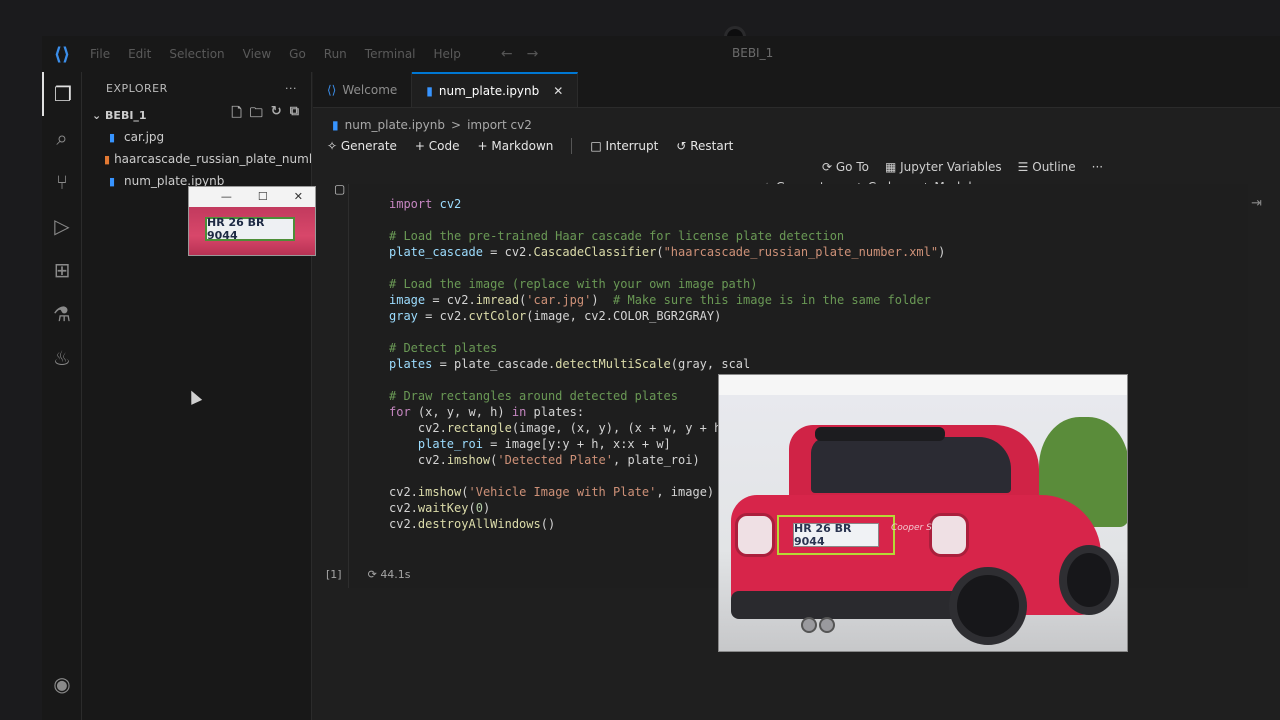 Image resolution: width=1280 pixels, height=720 pixels. Describe the element at coordinates (112, 181) in the screenshot. I see `notebook-file-icon: ▮` at that location.